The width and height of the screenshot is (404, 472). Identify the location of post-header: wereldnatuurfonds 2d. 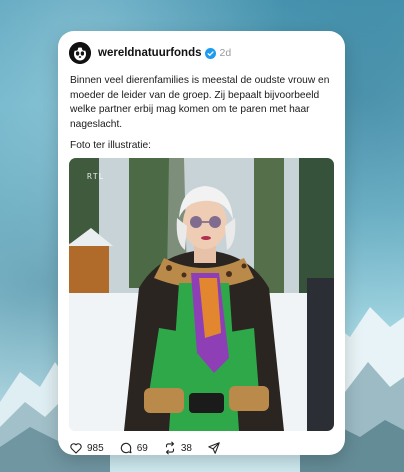
(201, 53).